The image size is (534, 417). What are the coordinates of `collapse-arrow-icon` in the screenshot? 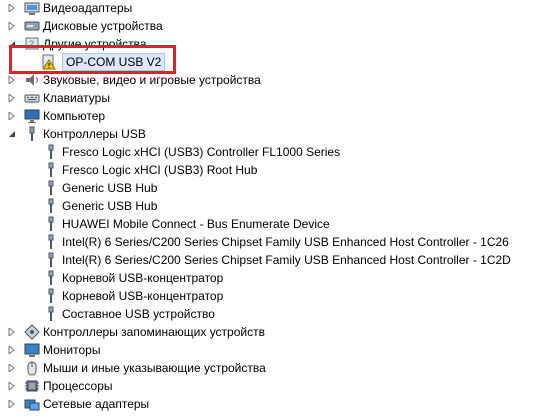 It's located at (12, 134).